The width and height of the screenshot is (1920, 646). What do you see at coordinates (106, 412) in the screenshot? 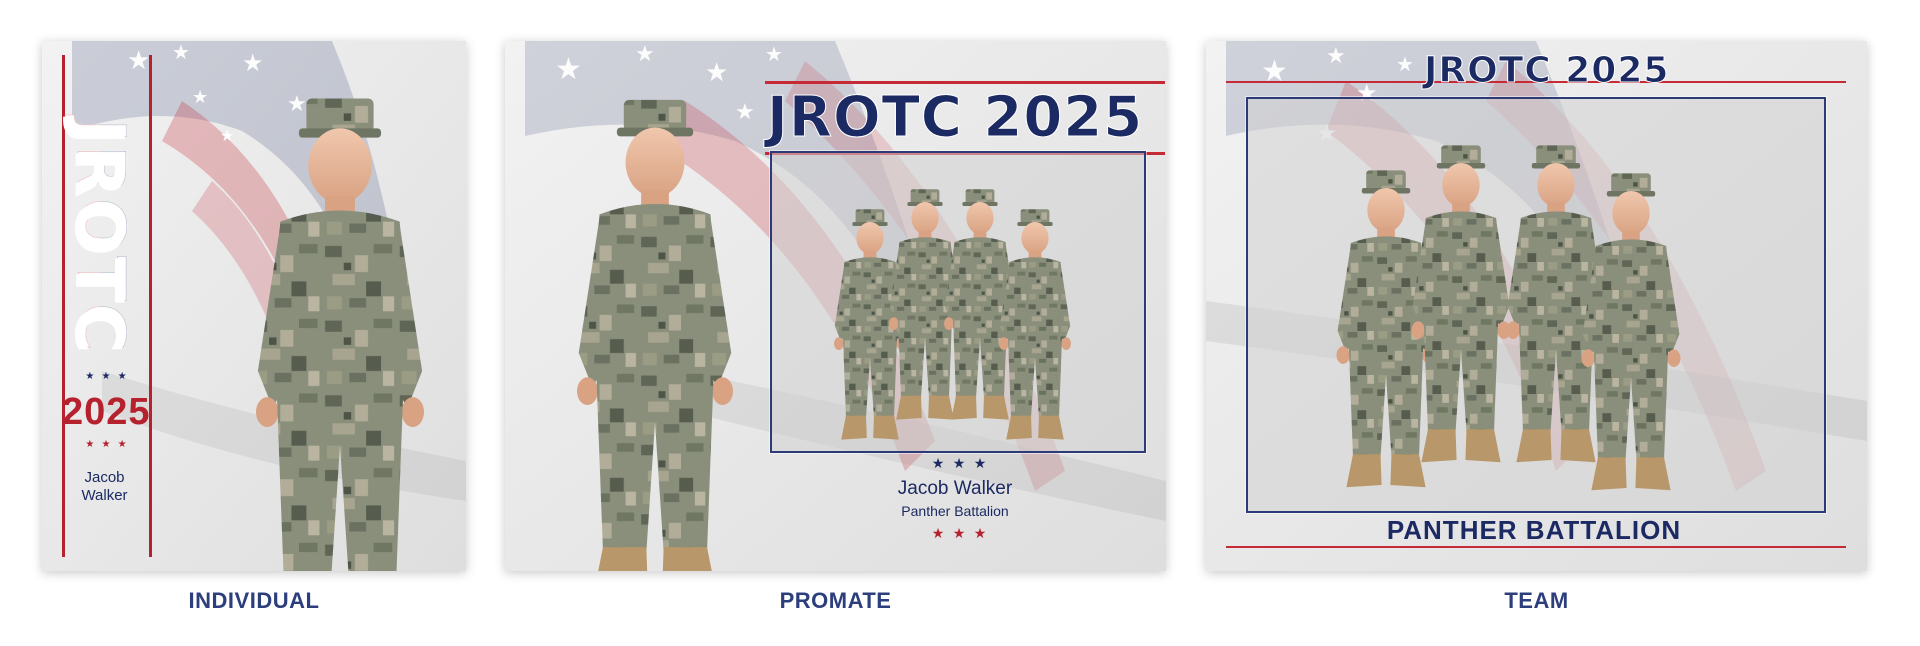
I see `year-label: 2025` at bounding box center [106, 412].